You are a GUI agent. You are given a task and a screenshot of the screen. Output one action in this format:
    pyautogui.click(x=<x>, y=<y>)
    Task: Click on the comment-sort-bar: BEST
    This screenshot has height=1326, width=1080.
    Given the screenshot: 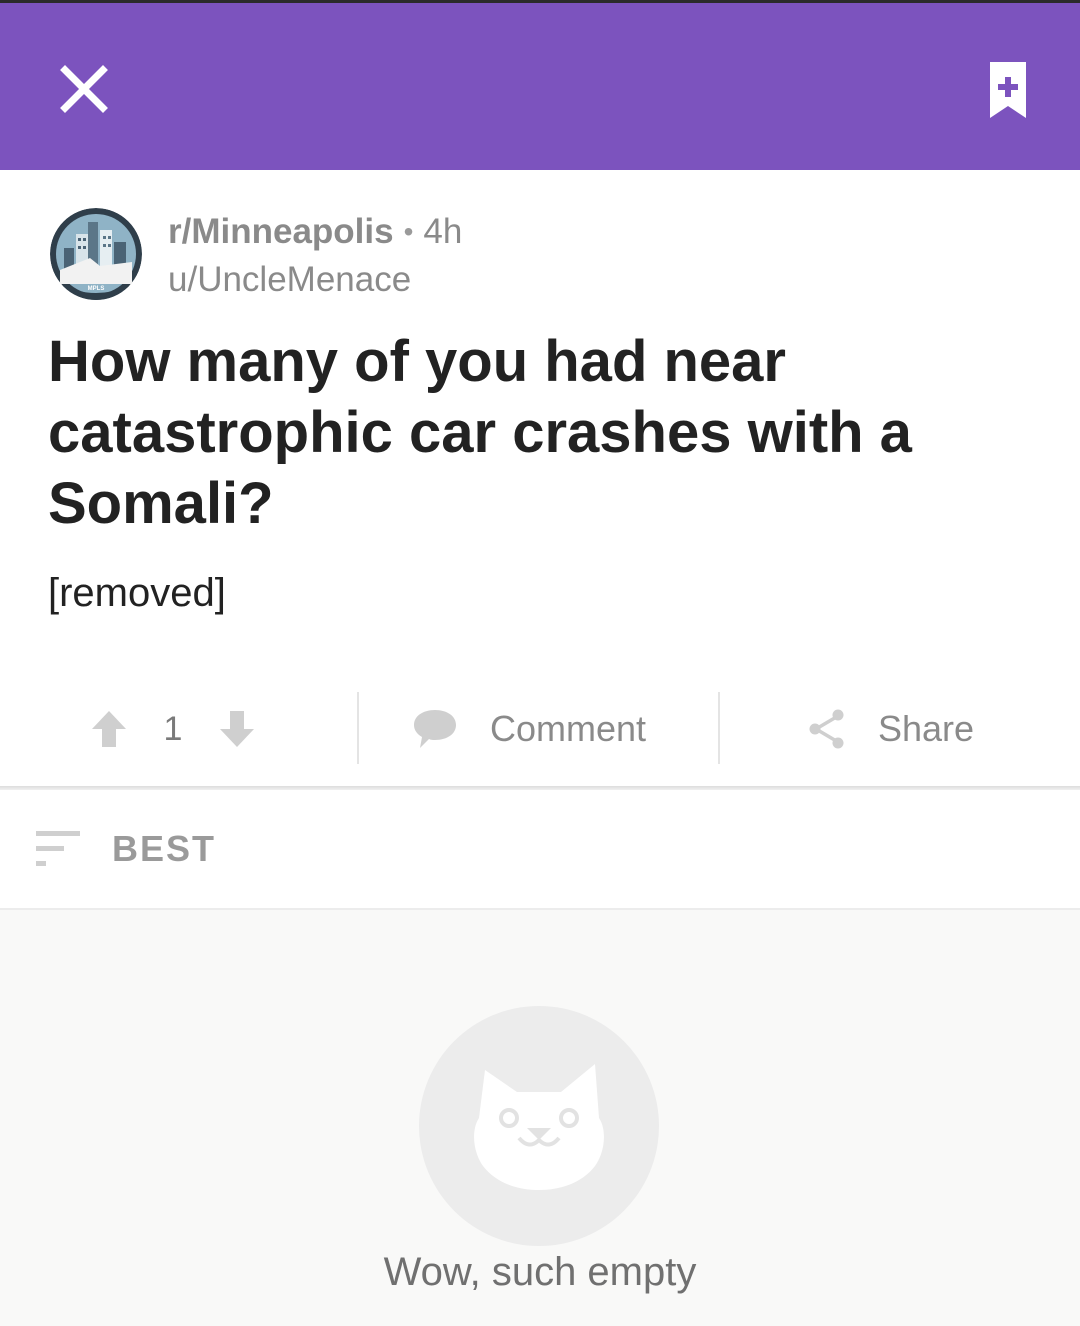 What is the action you would take?
    pyautogui.click(x=540, y=850)
    